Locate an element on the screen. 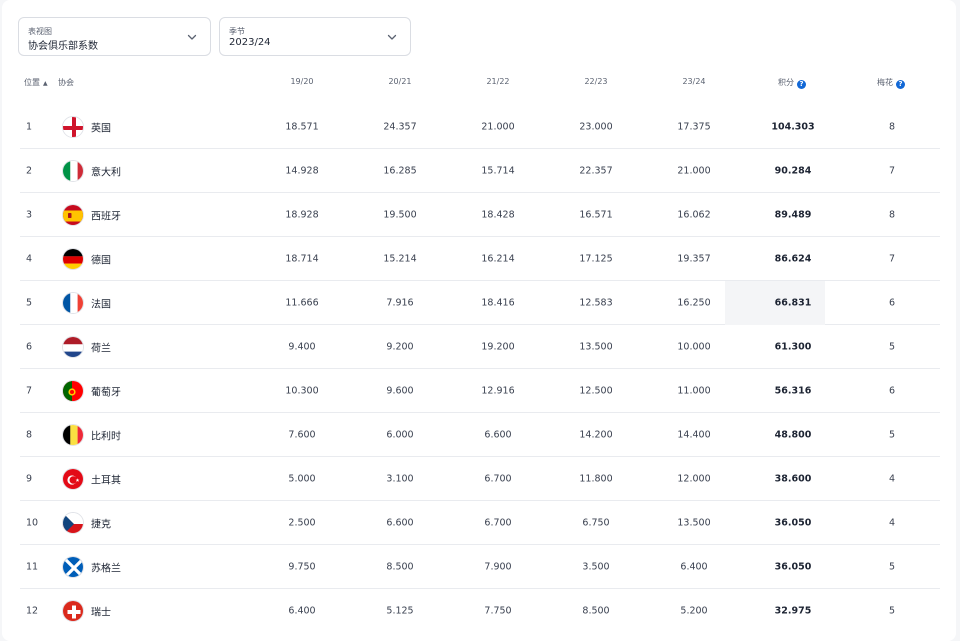 The width and height of the screenshot is (960, 641). column-header-20-21: 20/21 is located at coordinates (399, 81).